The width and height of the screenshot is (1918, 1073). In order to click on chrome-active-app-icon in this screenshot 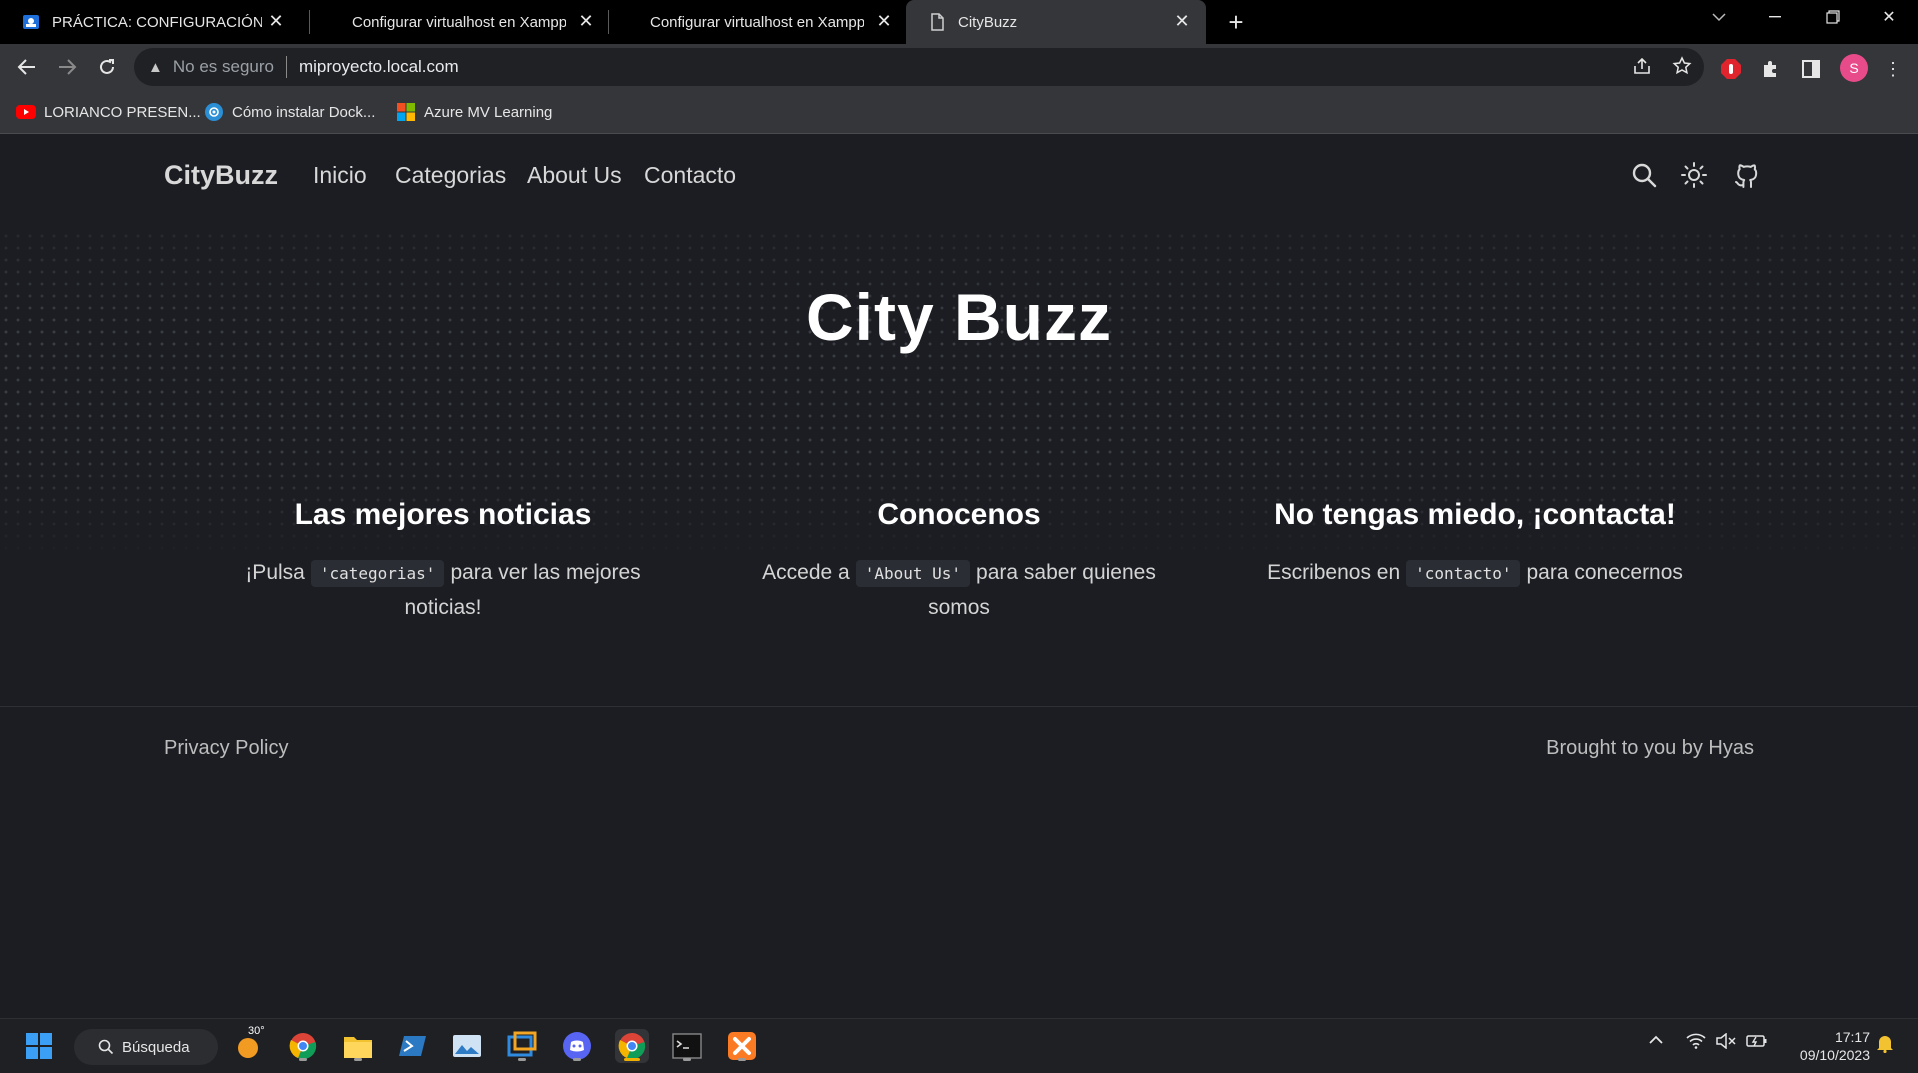, I will do `click(632, 1046)`.